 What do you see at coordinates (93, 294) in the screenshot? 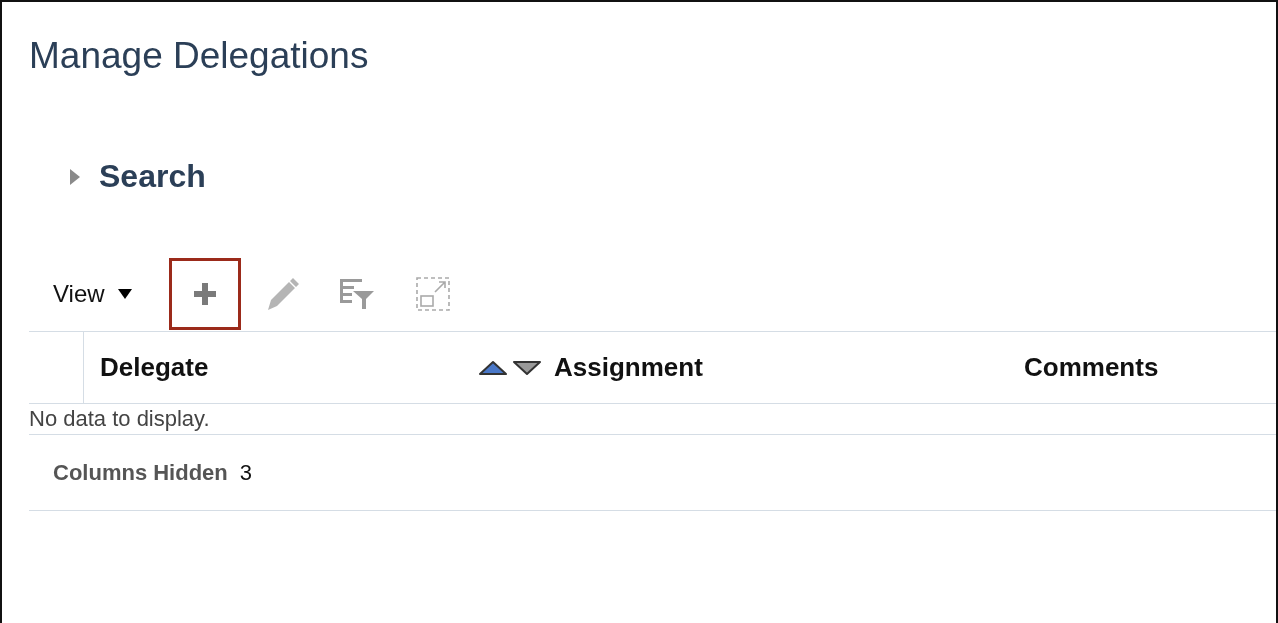
I see `view-menu: View` at bounding box center [93, 294].